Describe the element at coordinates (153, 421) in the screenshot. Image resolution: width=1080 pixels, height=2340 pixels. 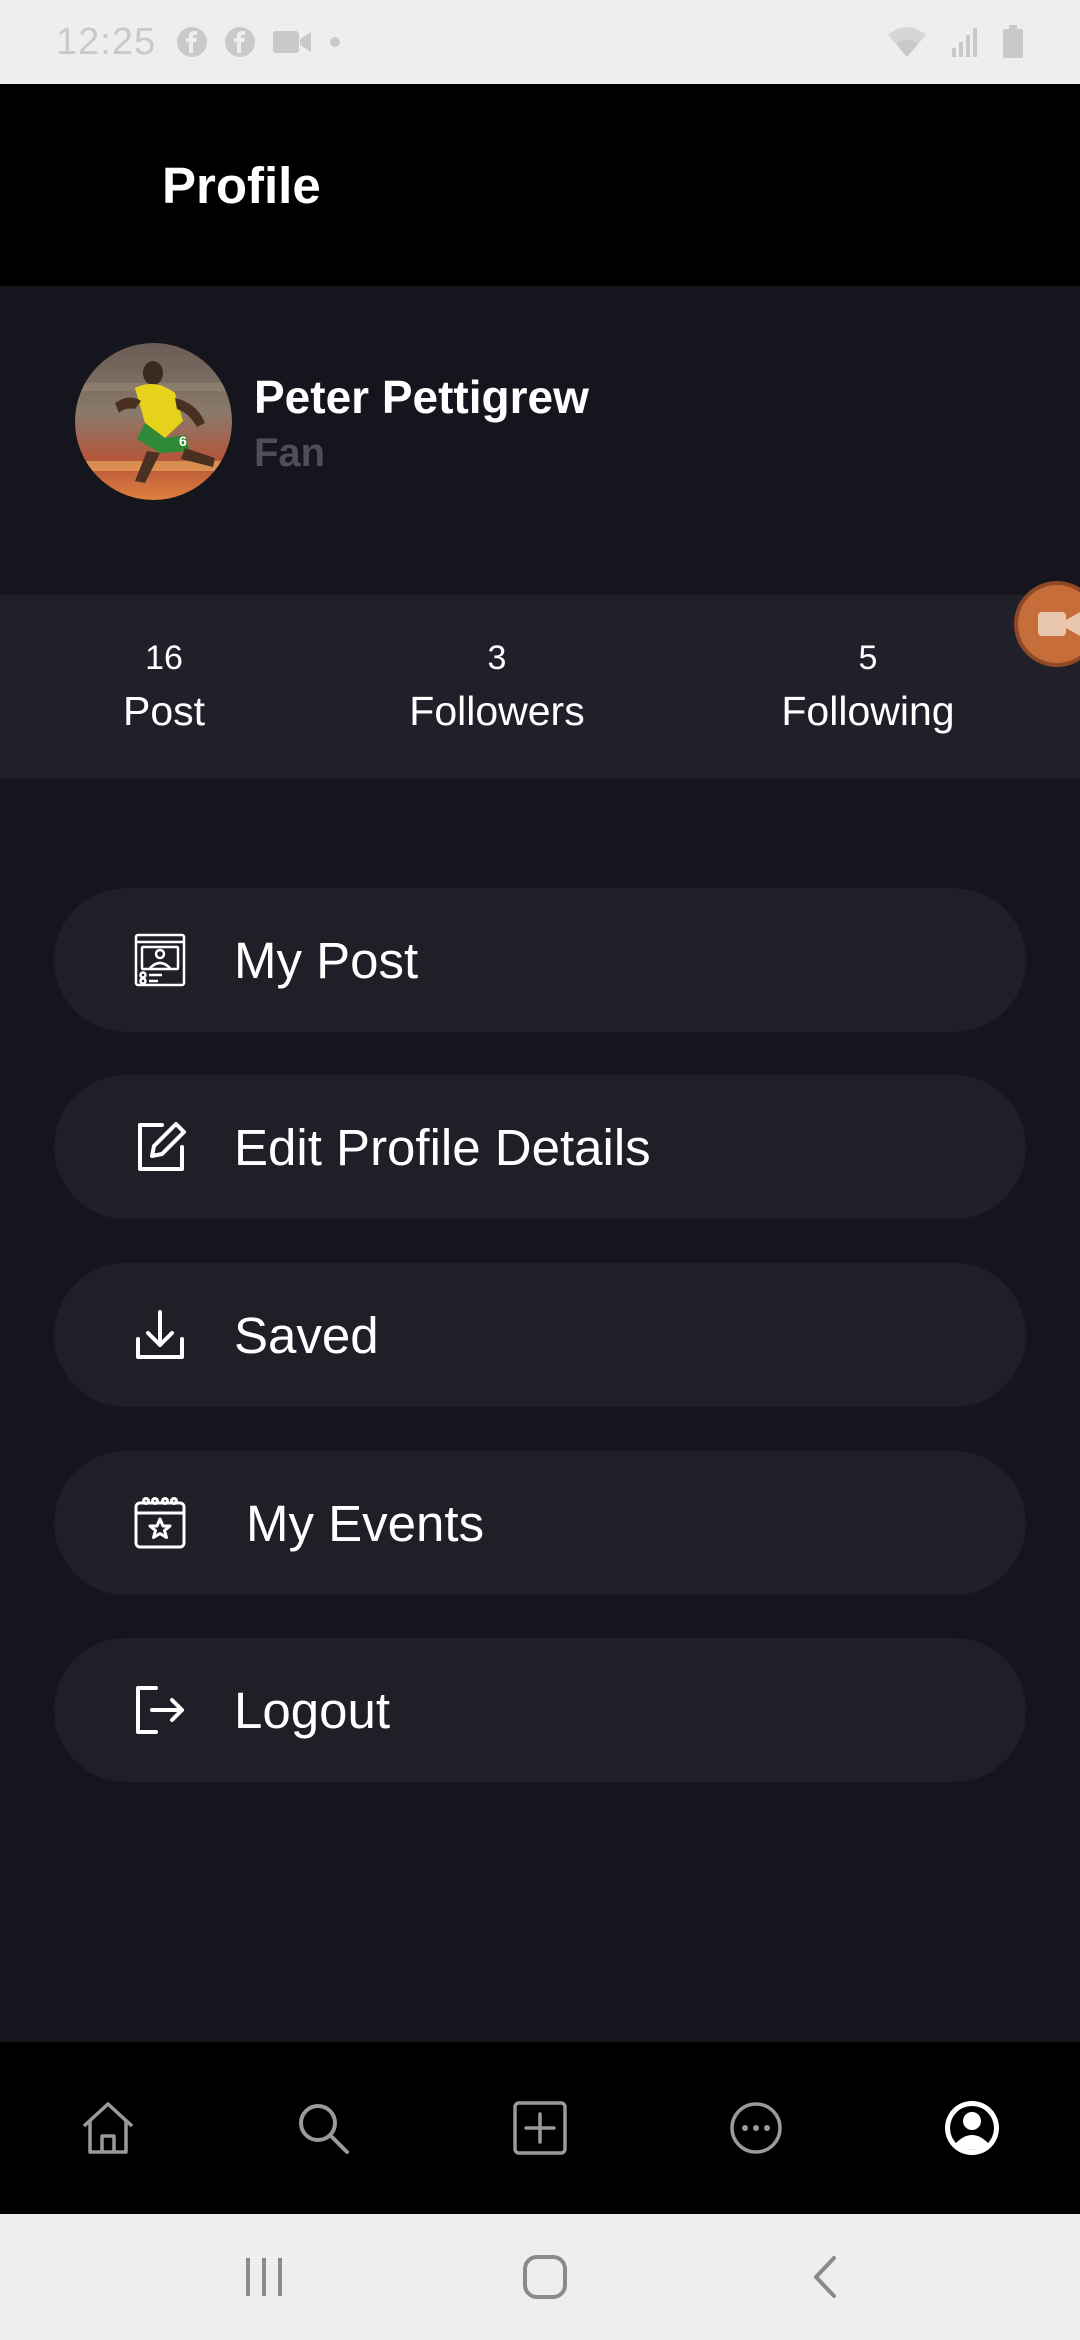
I see `avatar: 6` at that location.